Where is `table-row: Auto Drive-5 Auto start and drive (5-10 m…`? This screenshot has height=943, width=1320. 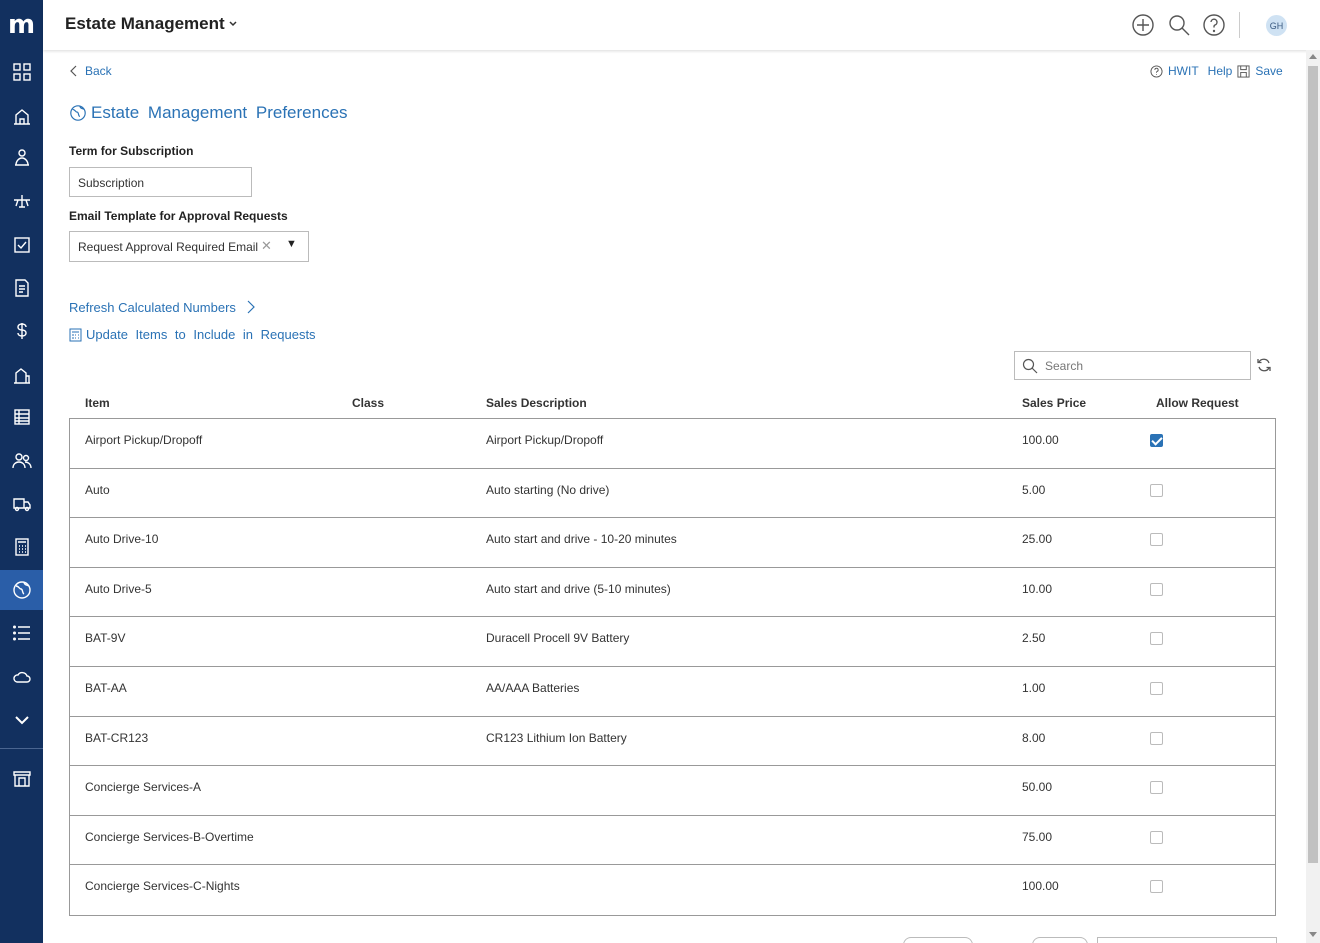 table-row: Auto Drive-5 Auto start and drive (5-10 m… is located at coordinates (672, 593).